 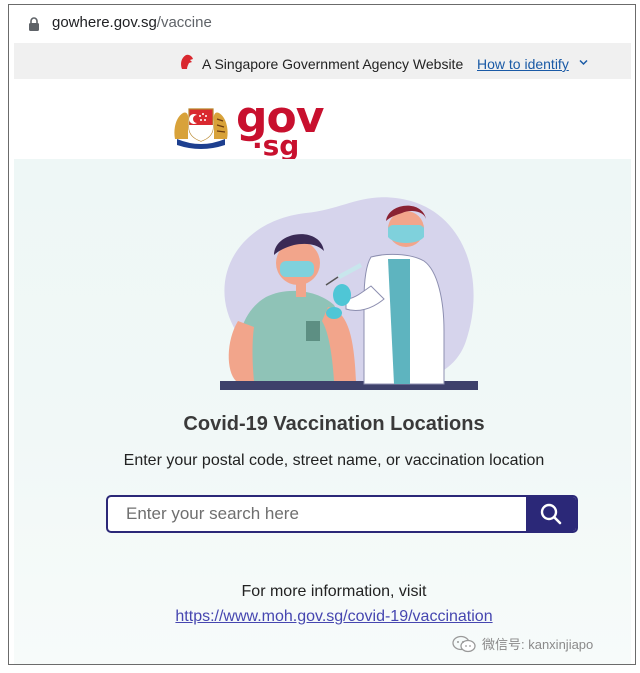 I want to click on search-icon, so click(x=551, y=514).